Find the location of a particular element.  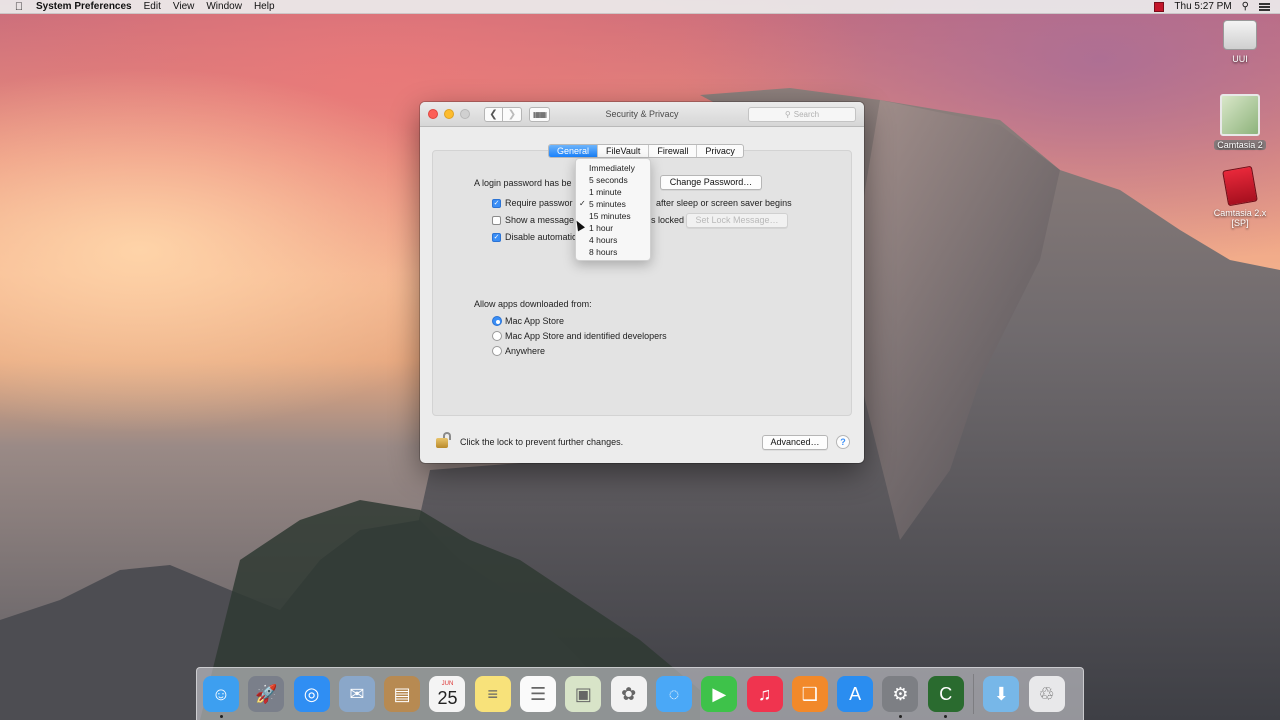

require-password-checkbox: ✓ is located at coordinates (496, 203).